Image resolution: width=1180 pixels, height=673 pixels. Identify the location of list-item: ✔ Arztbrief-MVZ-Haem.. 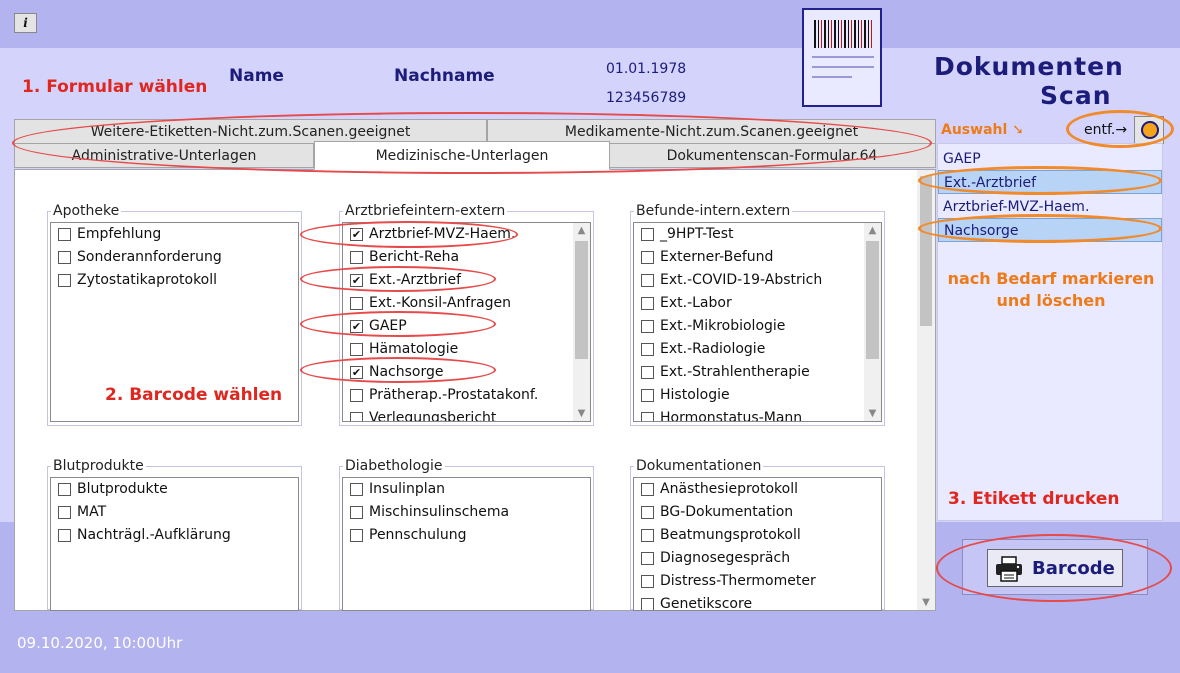
(466, 234).